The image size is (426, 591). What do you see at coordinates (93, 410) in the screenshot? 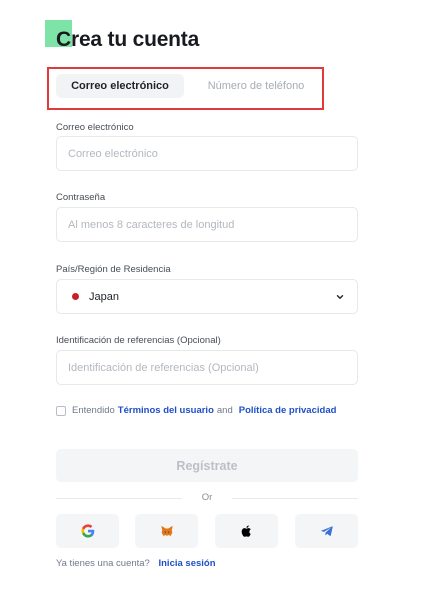
I see `terms-prefix: Entendido` at bounding box center [93, 410].